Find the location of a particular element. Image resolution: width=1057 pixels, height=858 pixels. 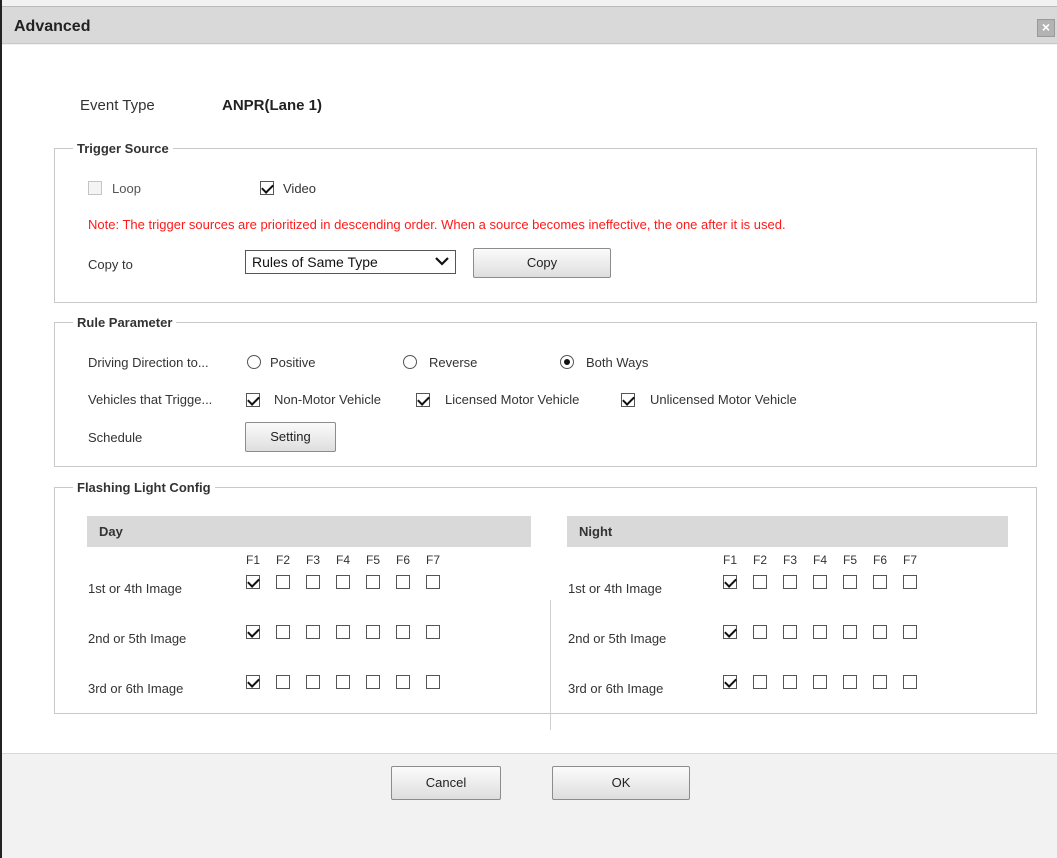

day-column-header-f3: F3 is located at coordinates (312, 560).